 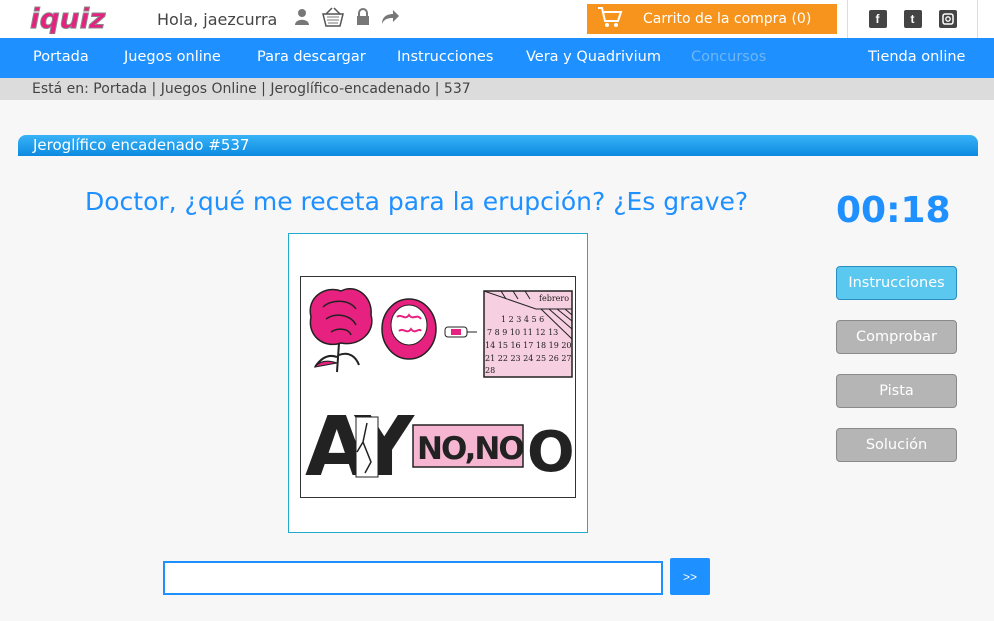 I want to click on svg-text: 14 15 16 17 18 19 20, so click(x=528, y=345).